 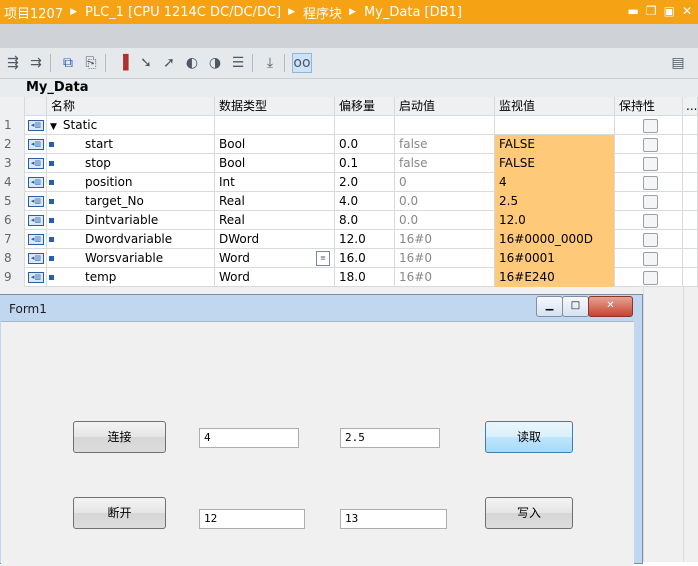 I want to click on restore-icon: ❐, so click(x=651, y=11).